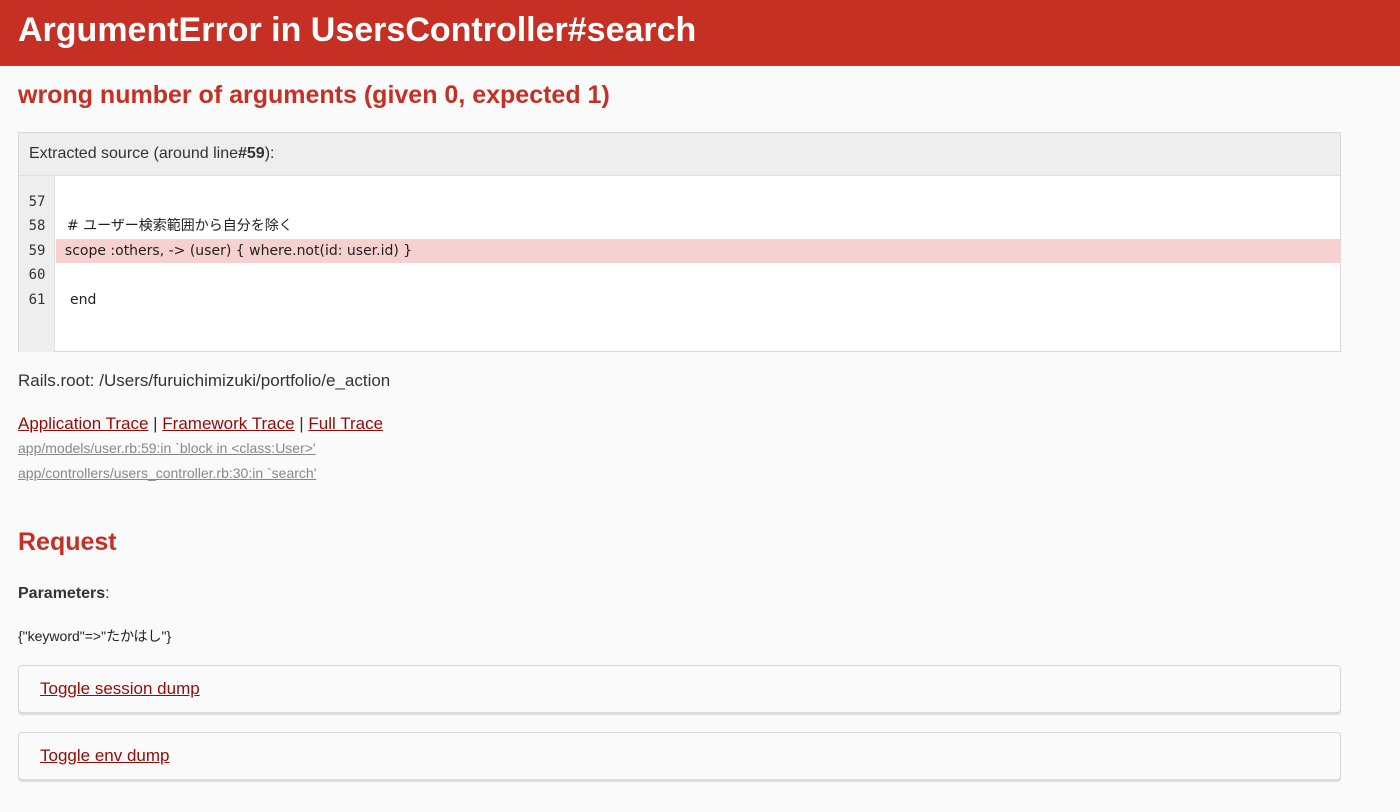 This screenshot has width=1400, height=812. What do you see at coordinates (37, 226) in the screenshot?
I see `line-number: 58` at bounding box center [37, 226].